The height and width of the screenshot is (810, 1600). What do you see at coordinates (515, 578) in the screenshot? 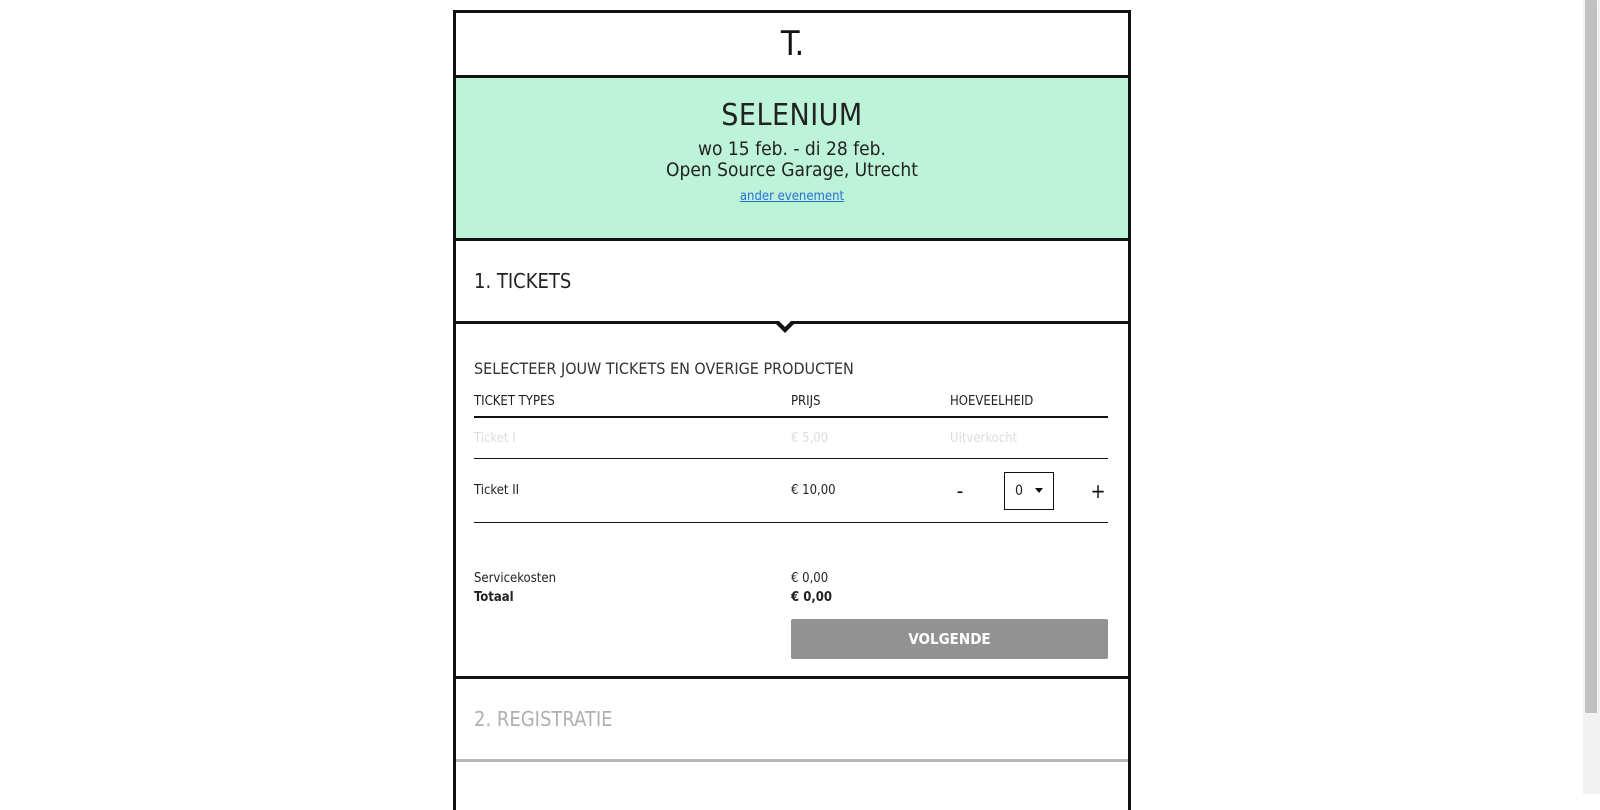
I see `service-label: Servicekosten` at bounding box center [515, 578].